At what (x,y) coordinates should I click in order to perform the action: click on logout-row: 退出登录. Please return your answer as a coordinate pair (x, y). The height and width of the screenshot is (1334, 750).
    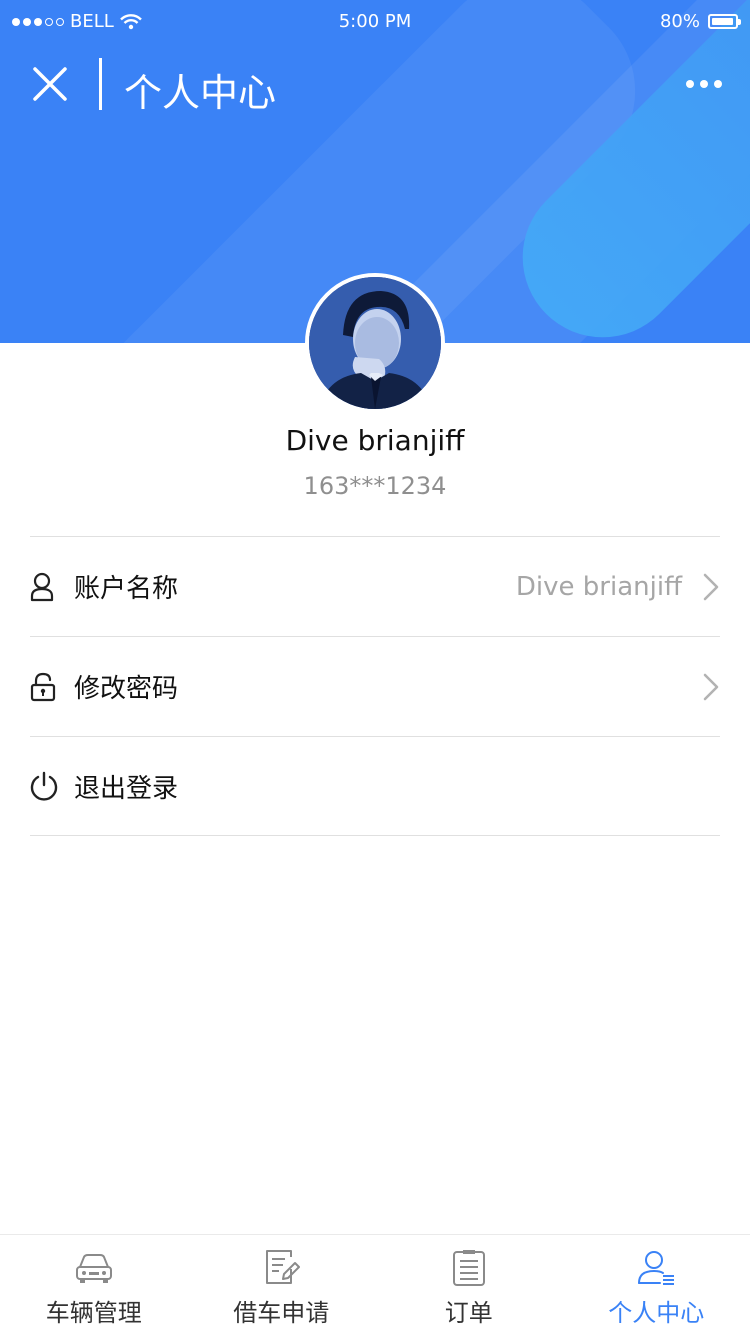
    Looking at the image, I should click on (375, 786).